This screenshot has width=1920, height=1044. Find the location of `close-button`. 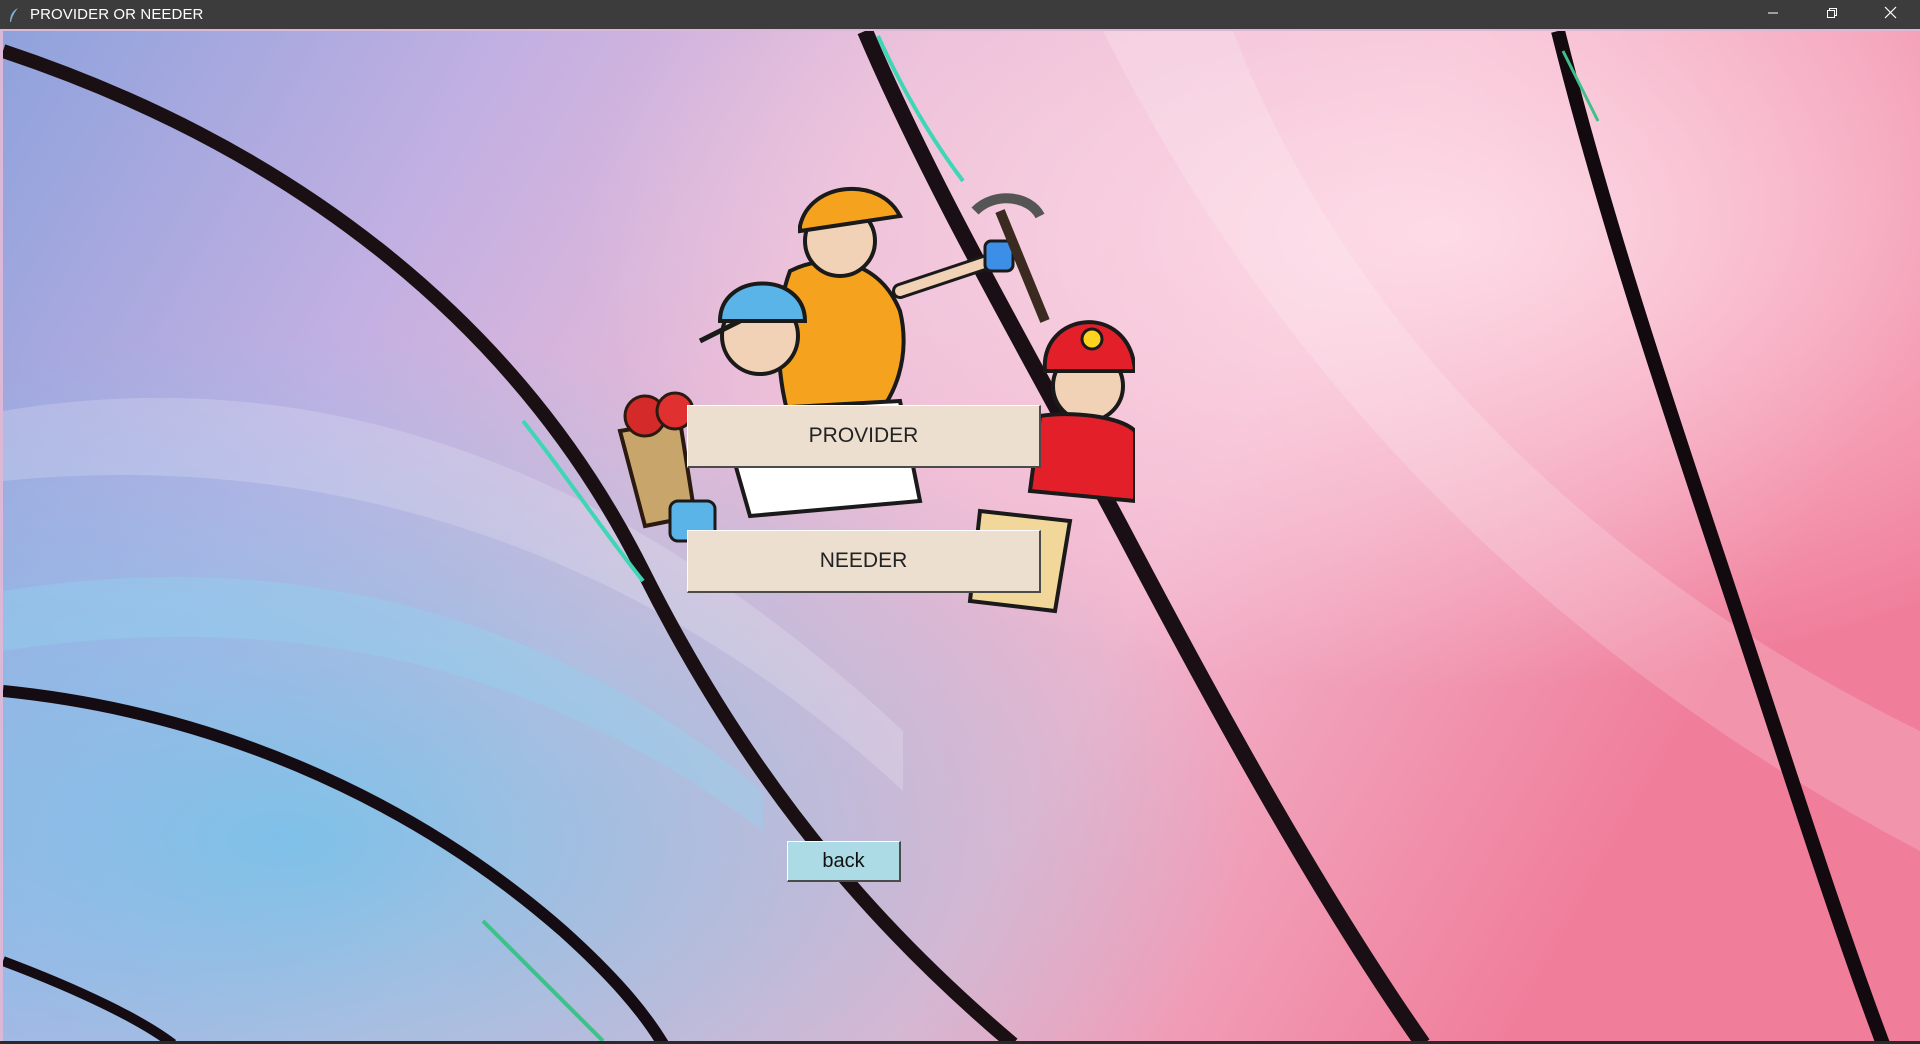

close-button is located at coordinates (1890, 14).